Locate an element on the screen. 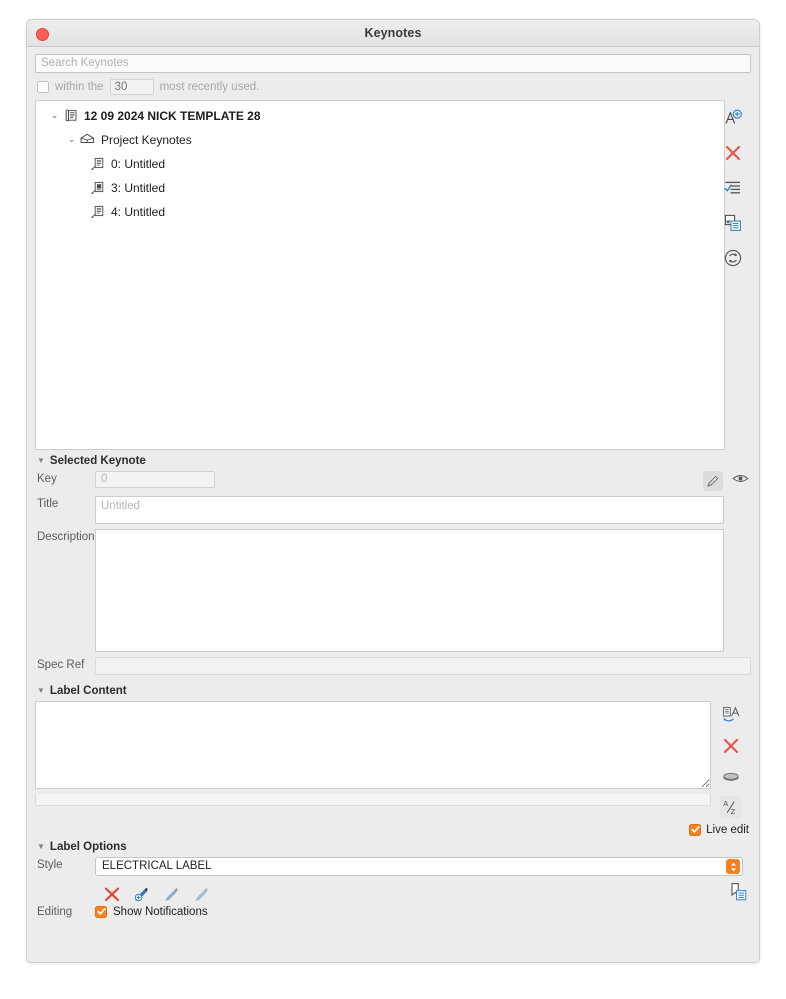 Image resolution: width=786 pixels, height=999 pixels. show-notifications-label: Show Notifications is located at coordinates (160, 911).